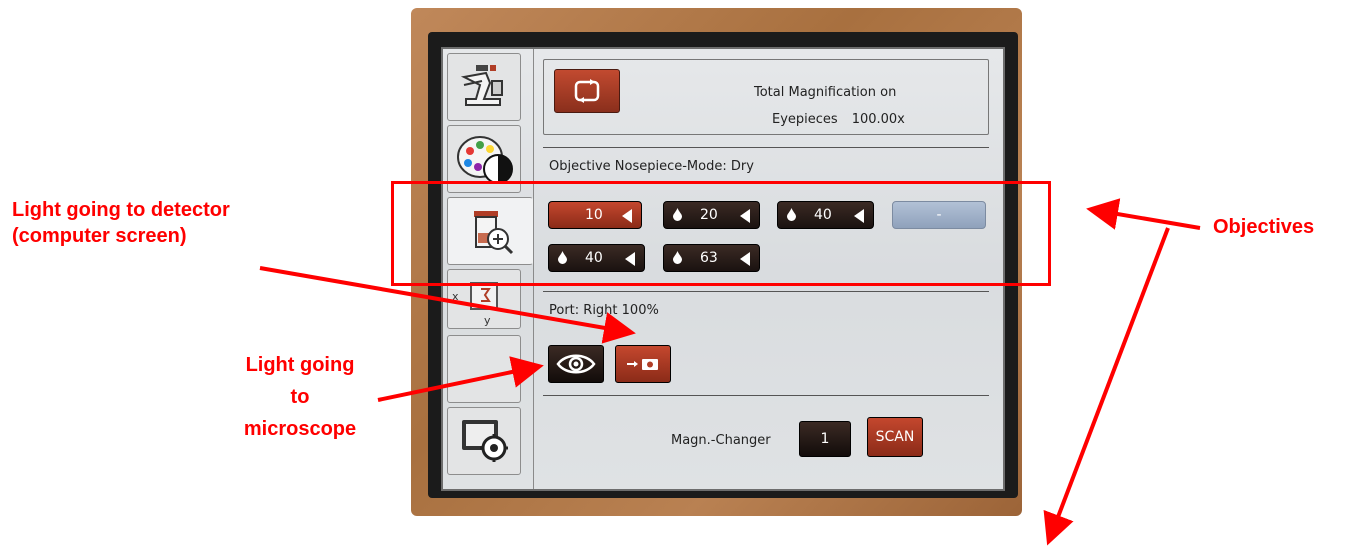 The width and height of the screenshot is (1366, 553). I want to click on microscope-arrow, so click(460, 379).